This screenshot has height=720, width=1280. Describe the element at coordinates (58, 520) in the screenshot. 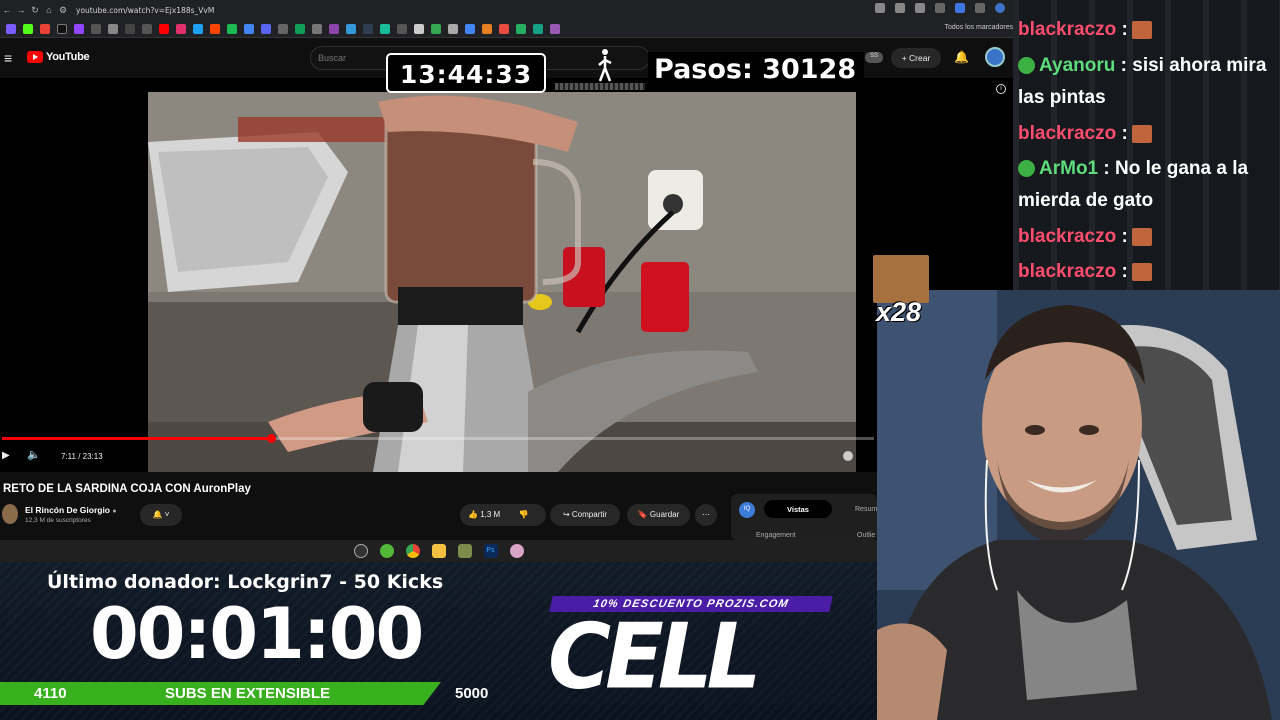

I see `subscriber-count: 12,3 M de suscriptores` at that location.